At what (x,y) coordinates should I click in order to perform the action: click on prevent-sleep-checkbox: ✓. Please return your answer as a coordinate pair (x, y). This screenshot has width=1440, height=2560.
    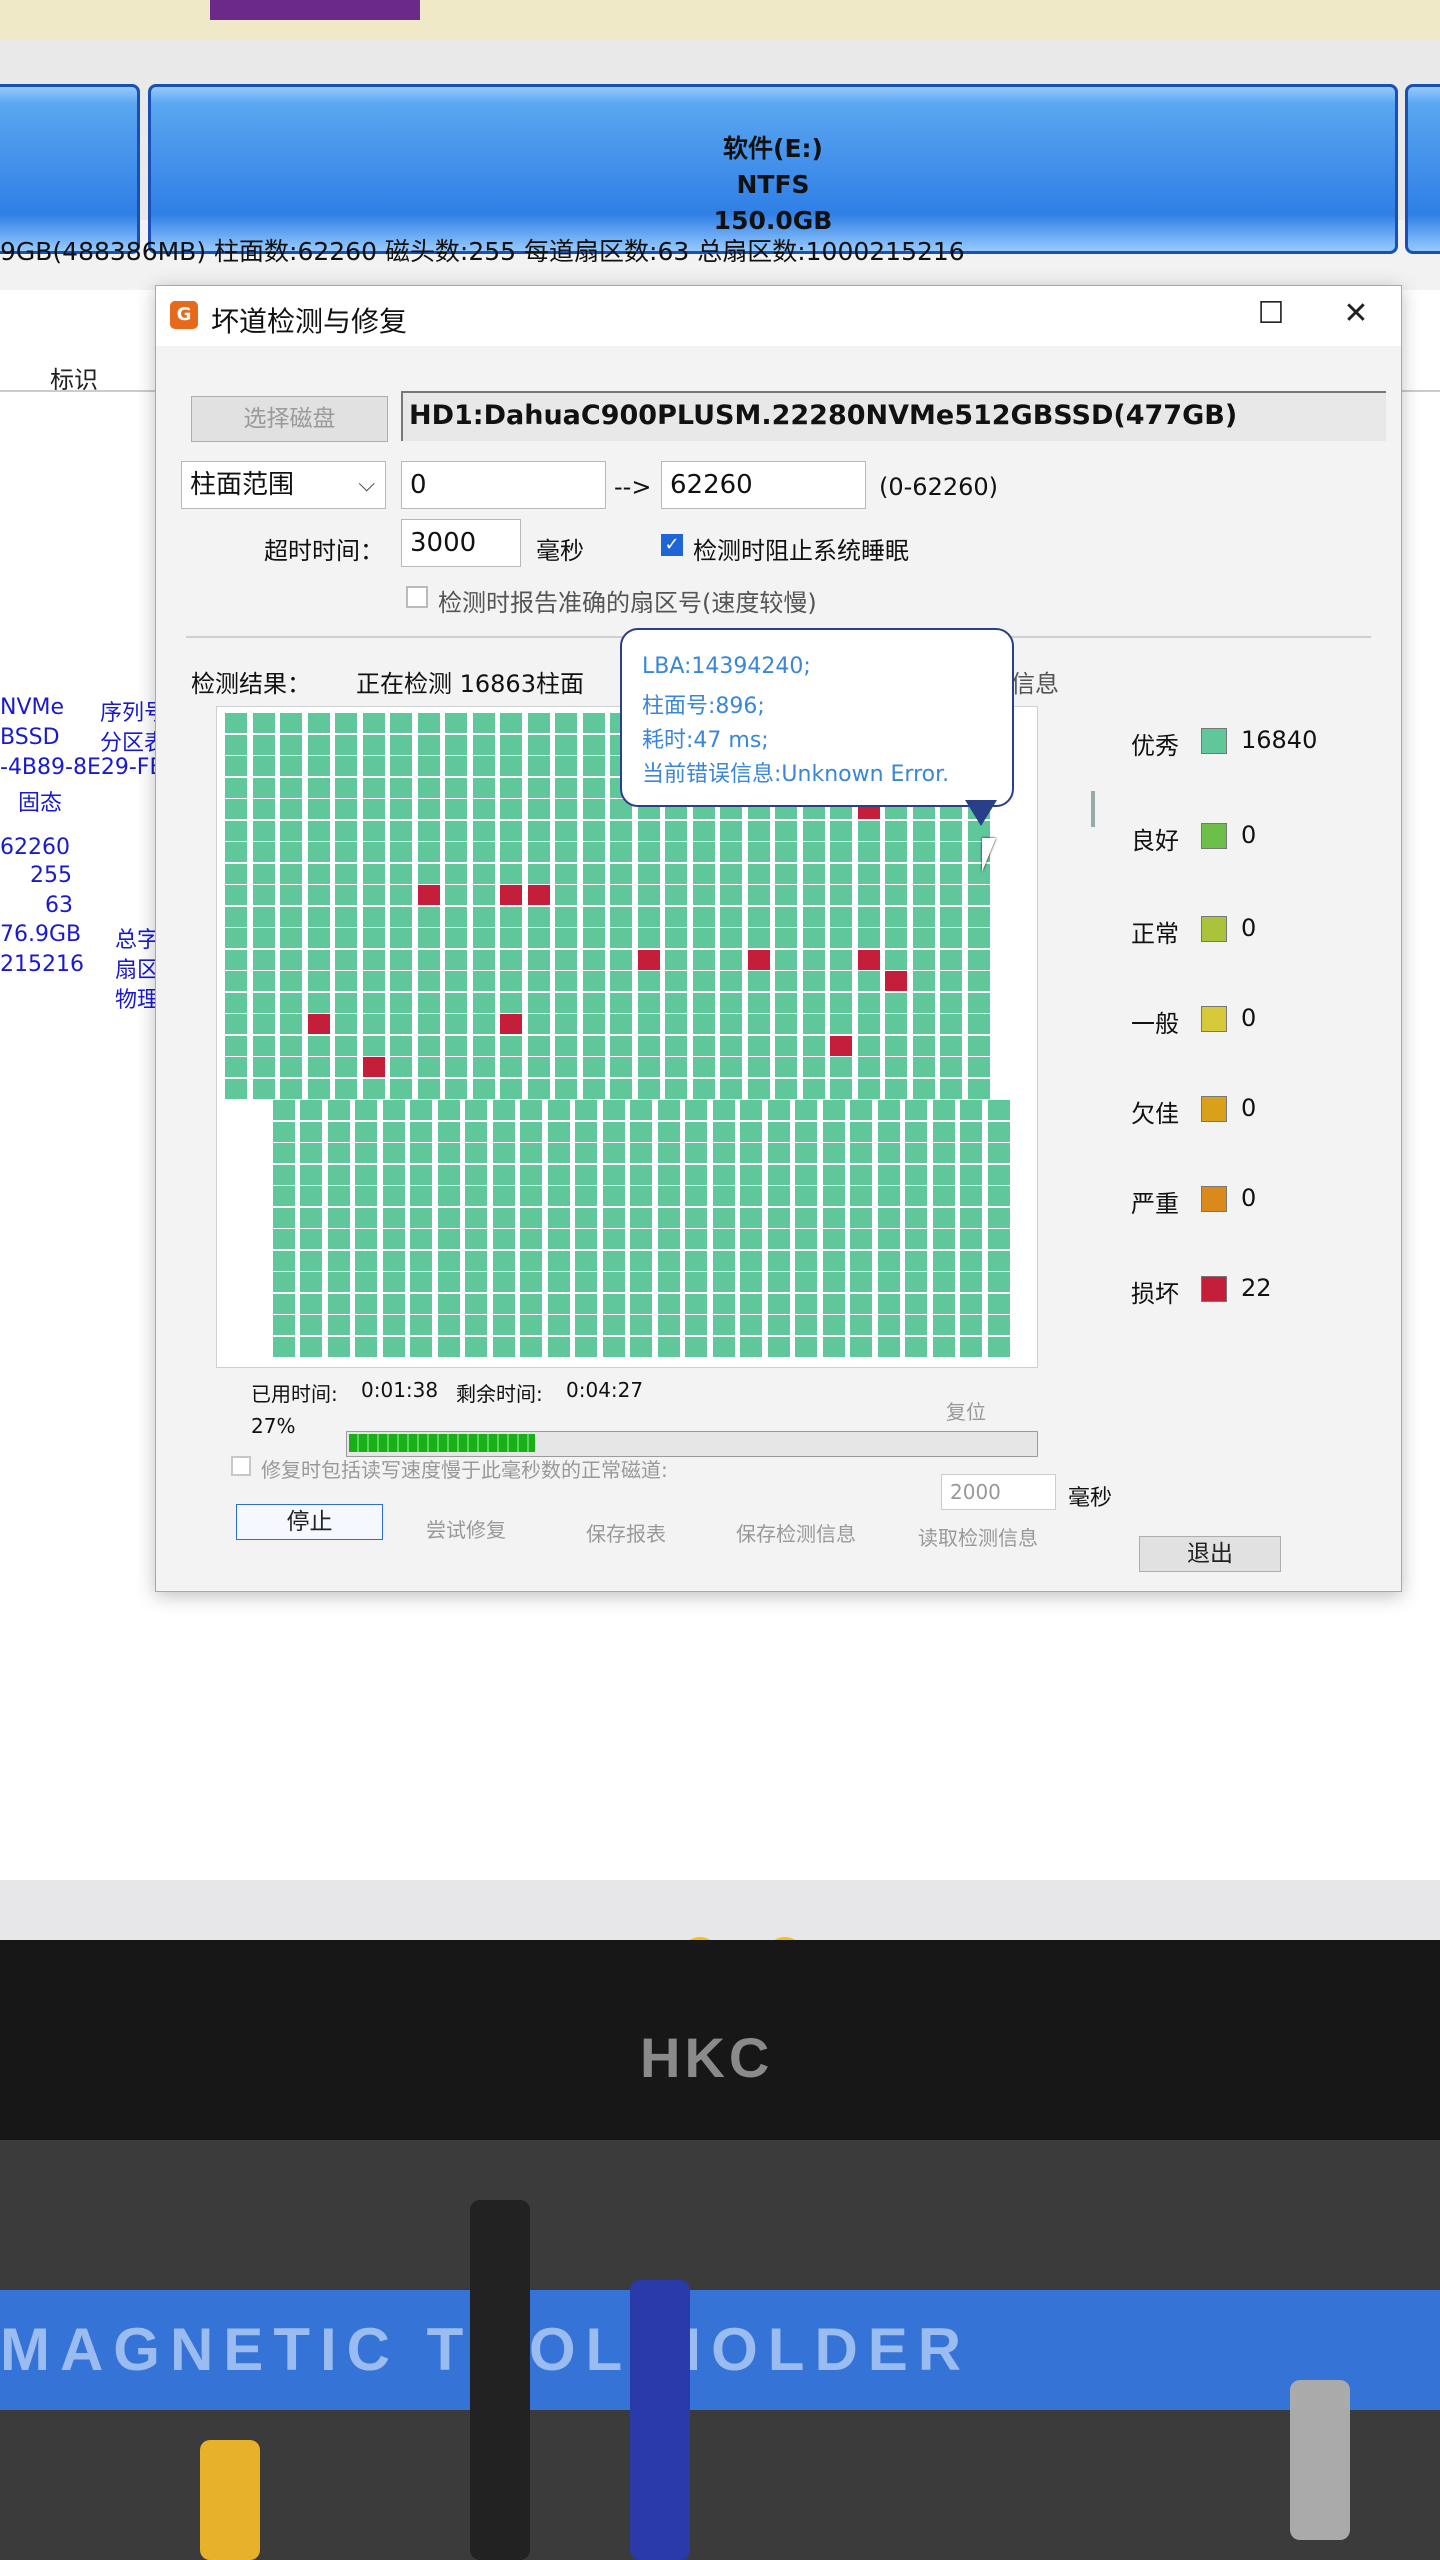
    Looking at the image, I should click on (672, 545).